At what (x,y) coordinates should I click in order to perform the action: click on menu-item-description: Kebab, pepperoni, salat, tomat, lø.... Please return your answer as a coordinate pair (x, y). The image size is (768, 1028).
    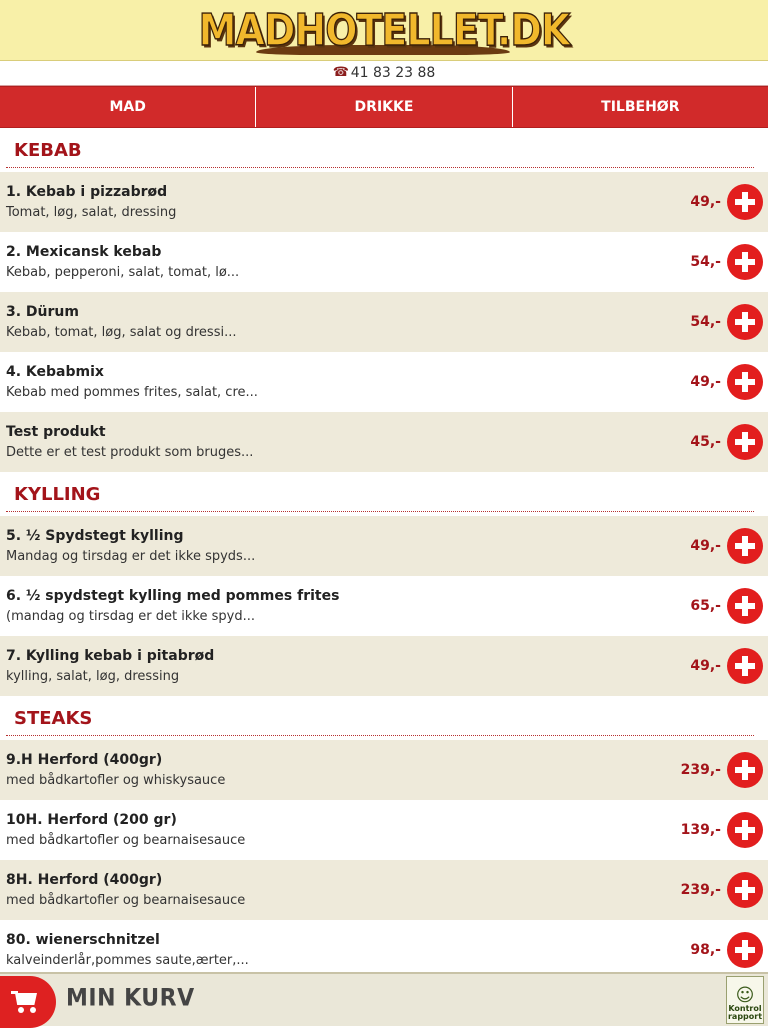
    Looking at the image, I should click on (123, 272).